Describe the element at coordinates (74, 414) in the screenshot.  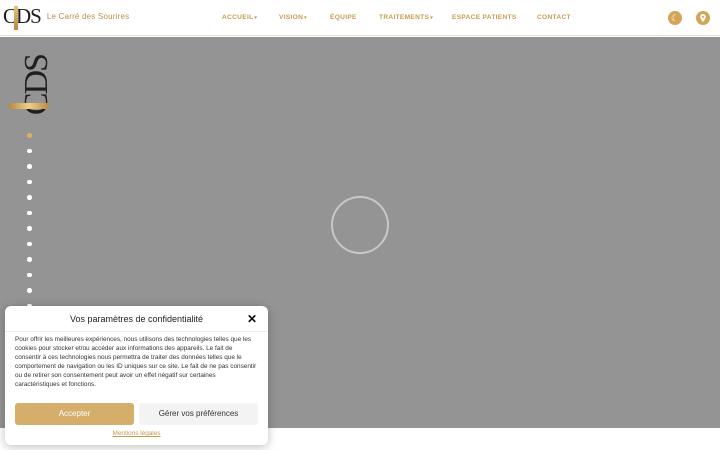
I see `accept-button: Accepter` at that location.